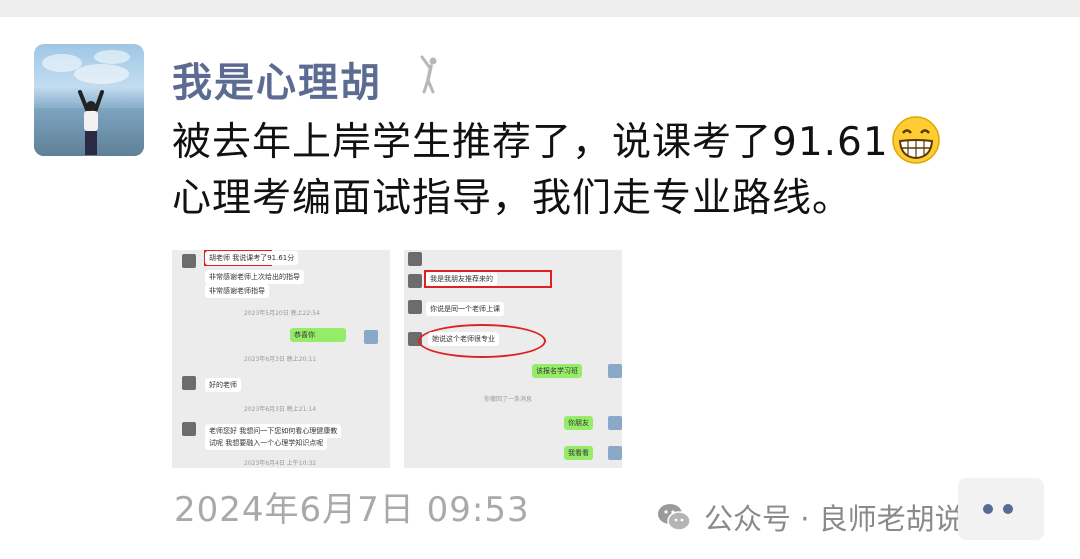 The image size is (1080, 559). I want to click on chat-timestamp: 2023年6月3日 晚上21:14, so click(280, 409).